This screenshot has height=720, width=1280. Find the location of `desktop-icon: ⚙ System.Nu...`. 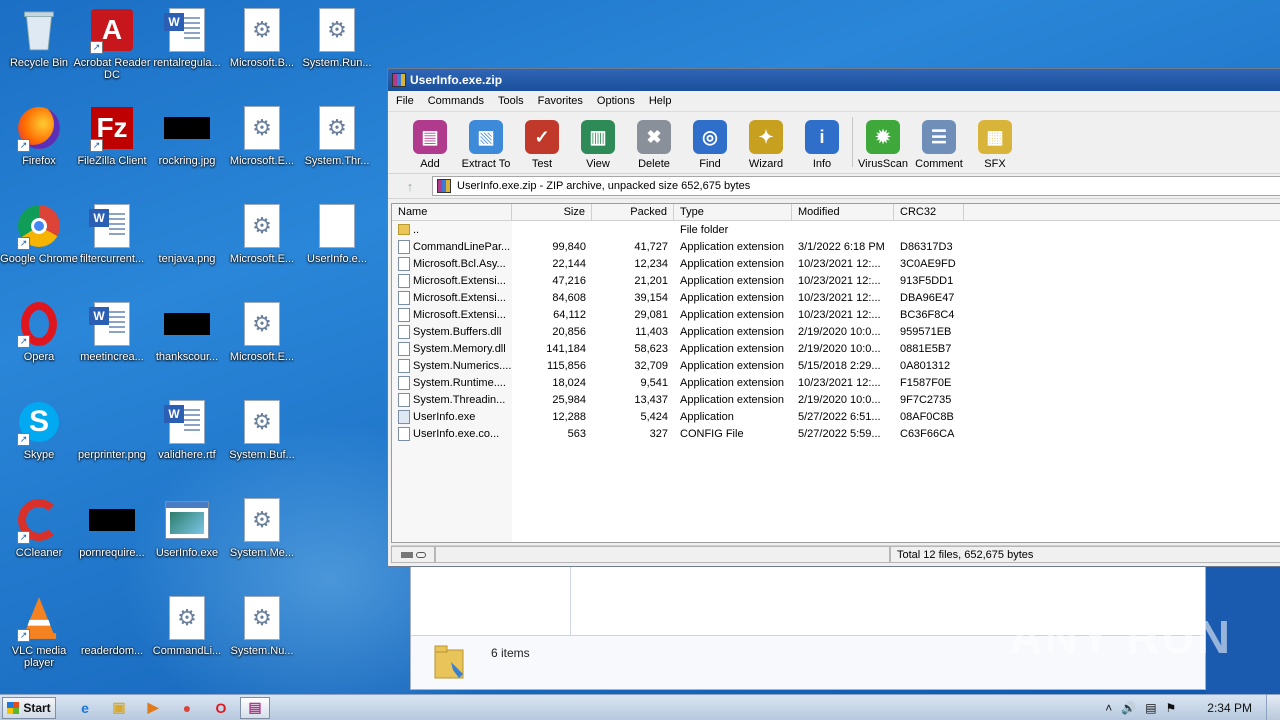

desktop-icon: ⚙ System.Nu... is located at coordinates (262, 625).